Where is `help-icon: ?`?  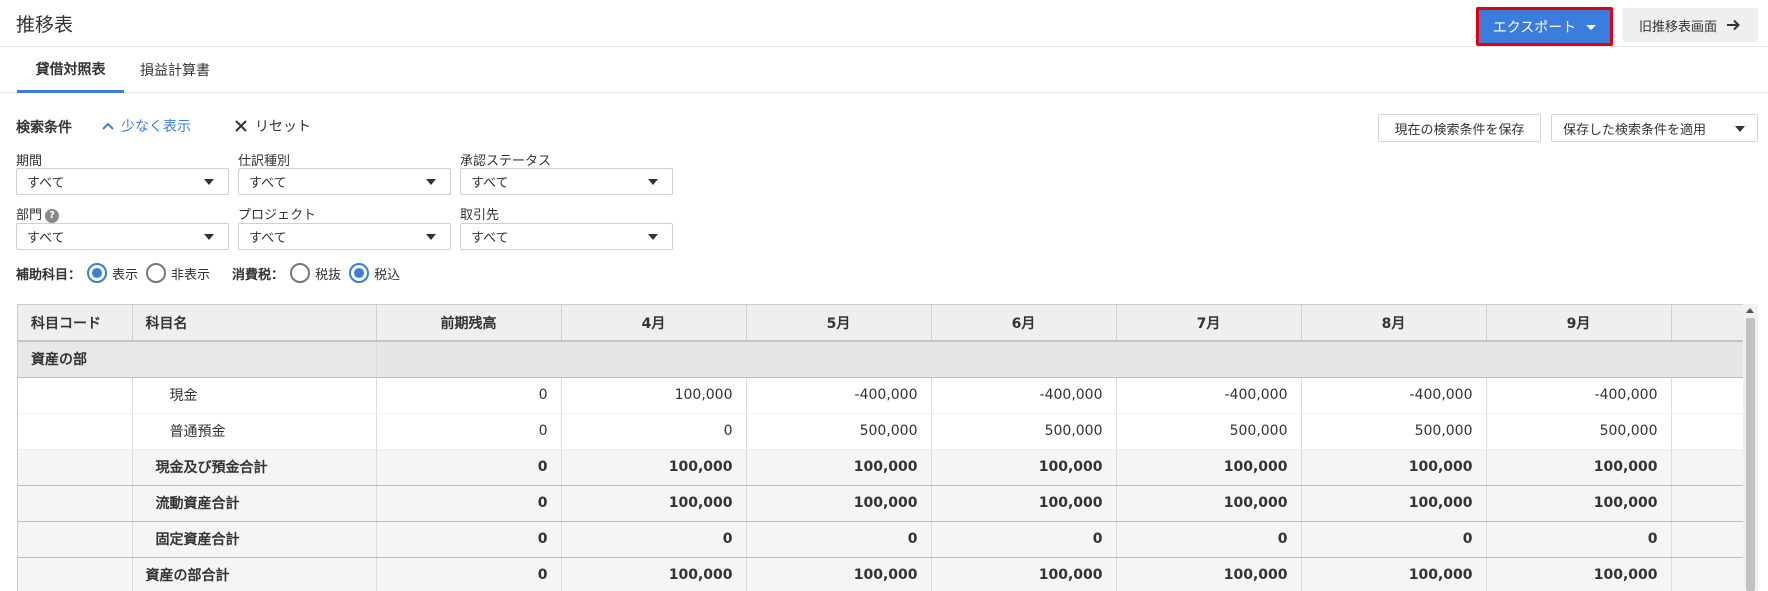 help-icon: ? is located at coordinates (52, 215).